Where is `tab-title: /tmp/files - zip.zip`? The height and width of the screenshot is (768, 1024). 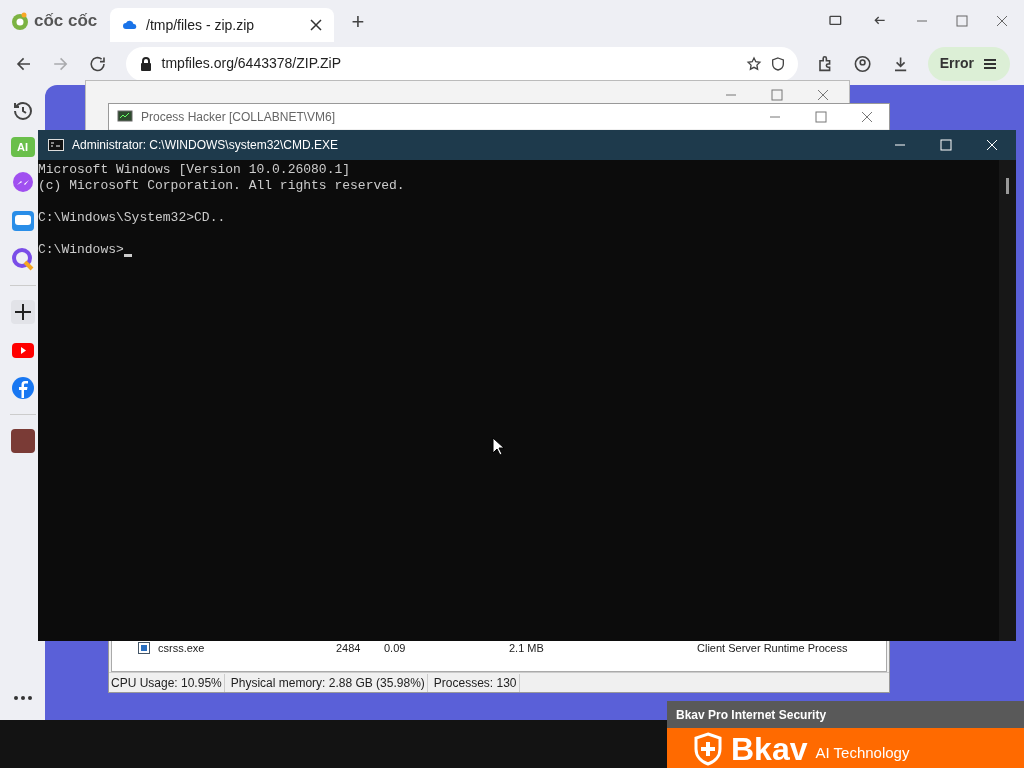 tab-title: /tmp/files - zip.zip is located at coordinates (201, 25).